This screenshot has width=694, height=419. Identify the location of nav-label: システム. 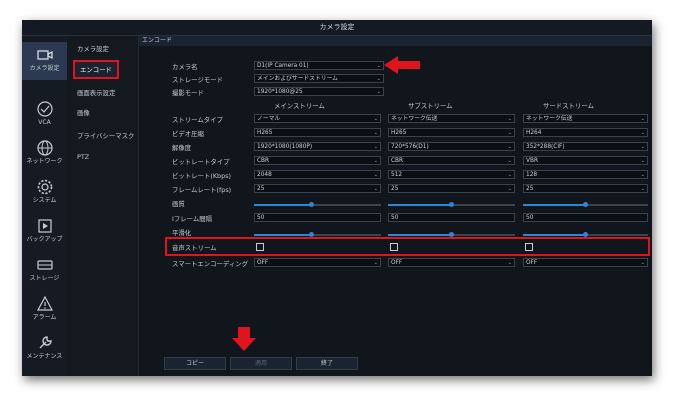
(44, 200).